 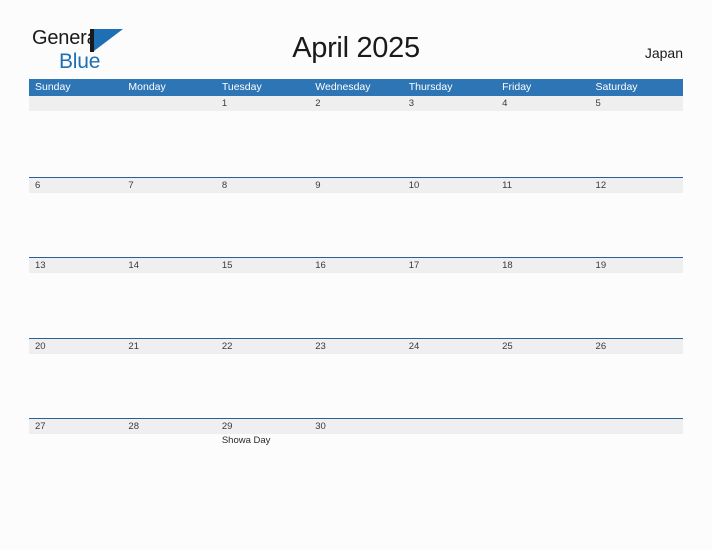 What do you see at coordinates (262, 466) in the screenshot?
I see `day-cell-29: Showa Day` at bounding box center [262, 466].